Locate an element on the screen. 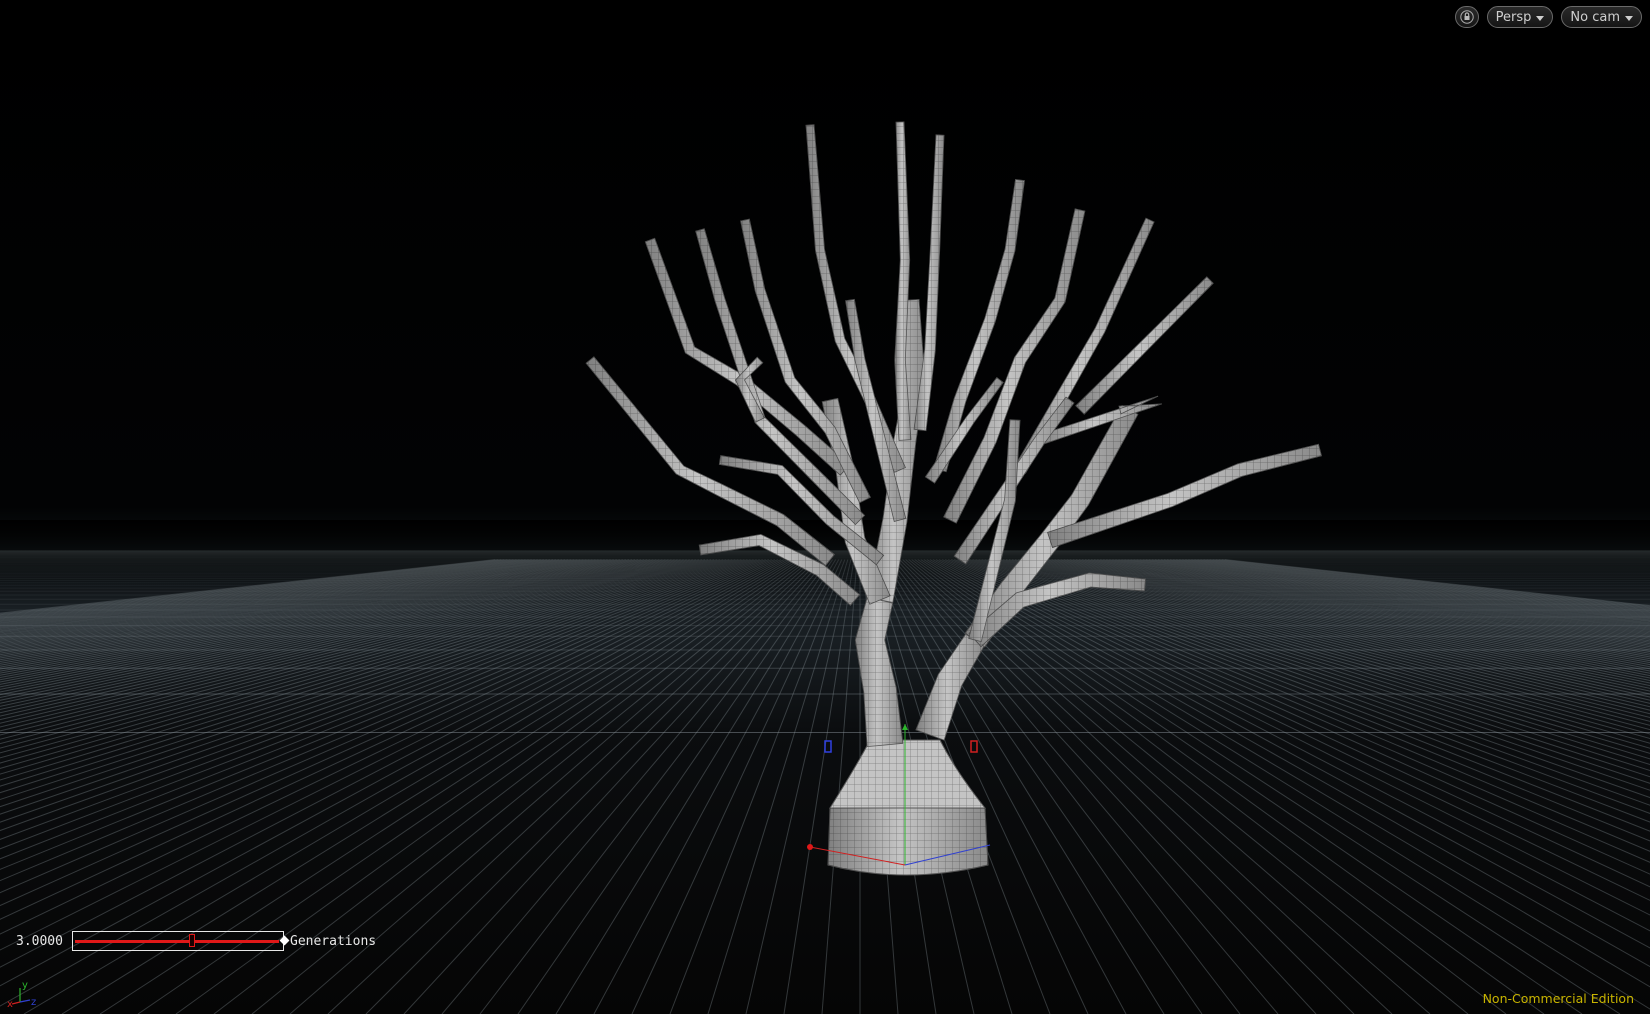  gizmo-z-label: z is located at coordinates (33, 1002).